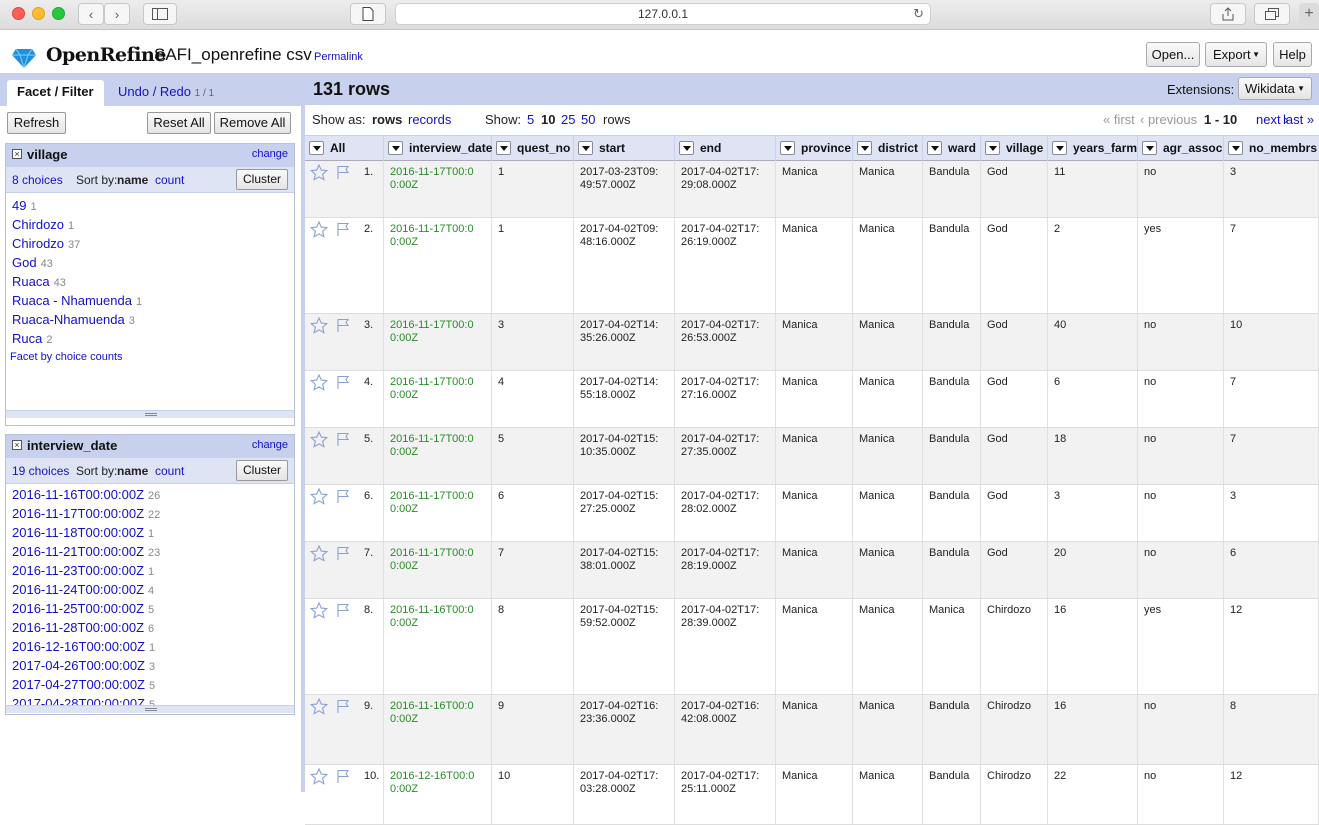 This screenshot has width=1319, height=825. Describe the element at coordinates (1292, 54) in the screenshot. I see `help-button: Help` at that location.